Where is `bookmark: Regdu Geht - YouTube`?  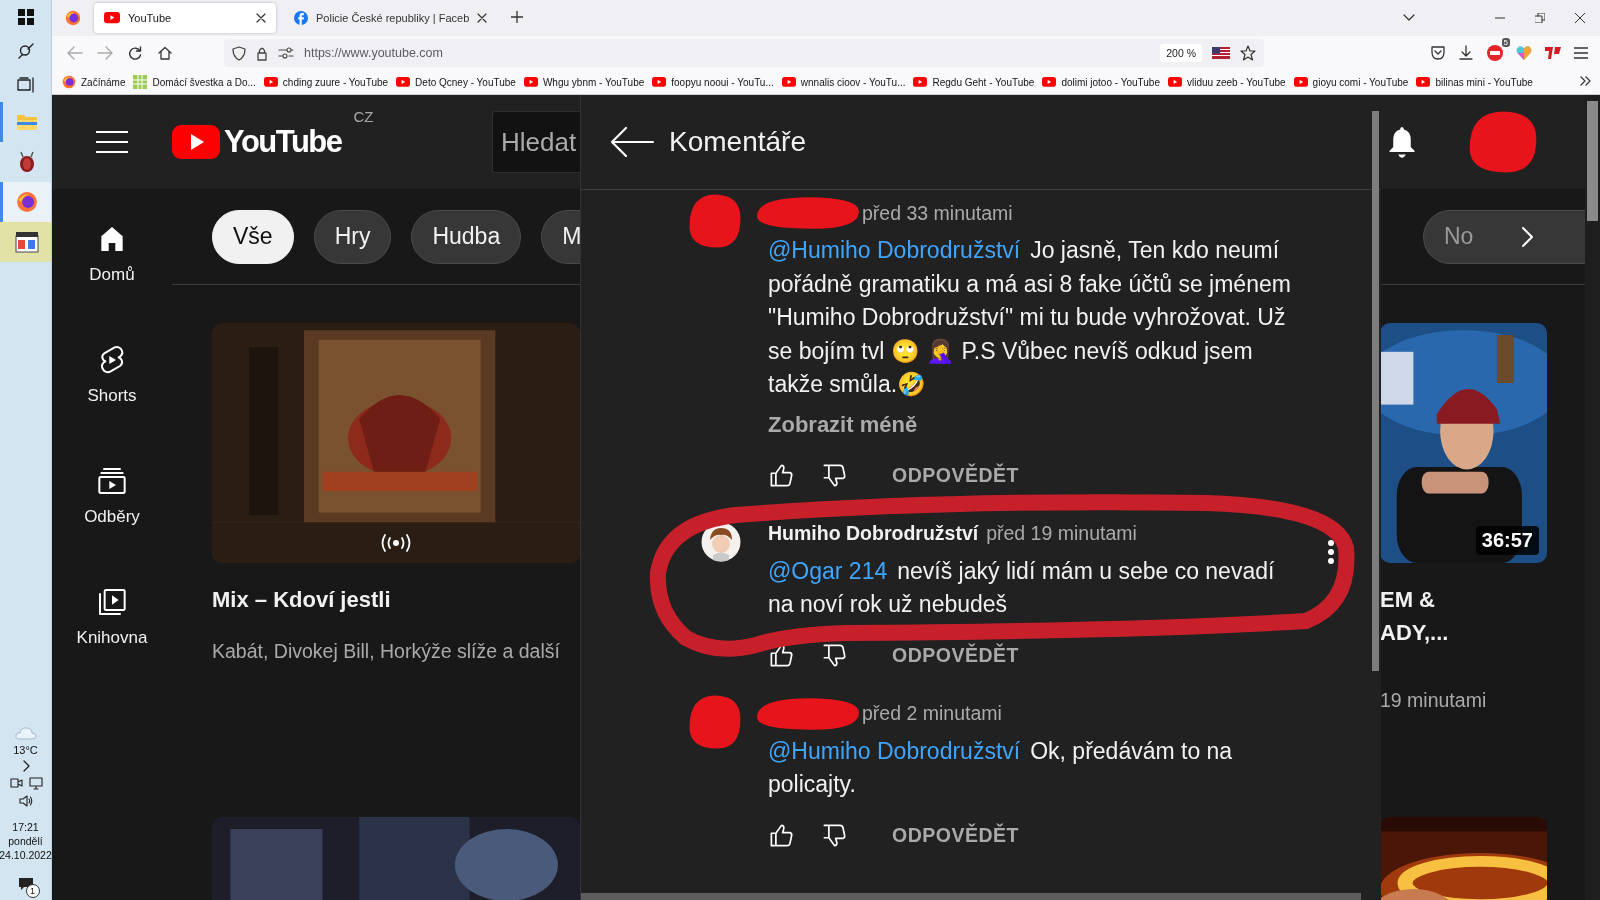 bookmark: Regdu Geht - YouTube is located at coordinates (974, 82).